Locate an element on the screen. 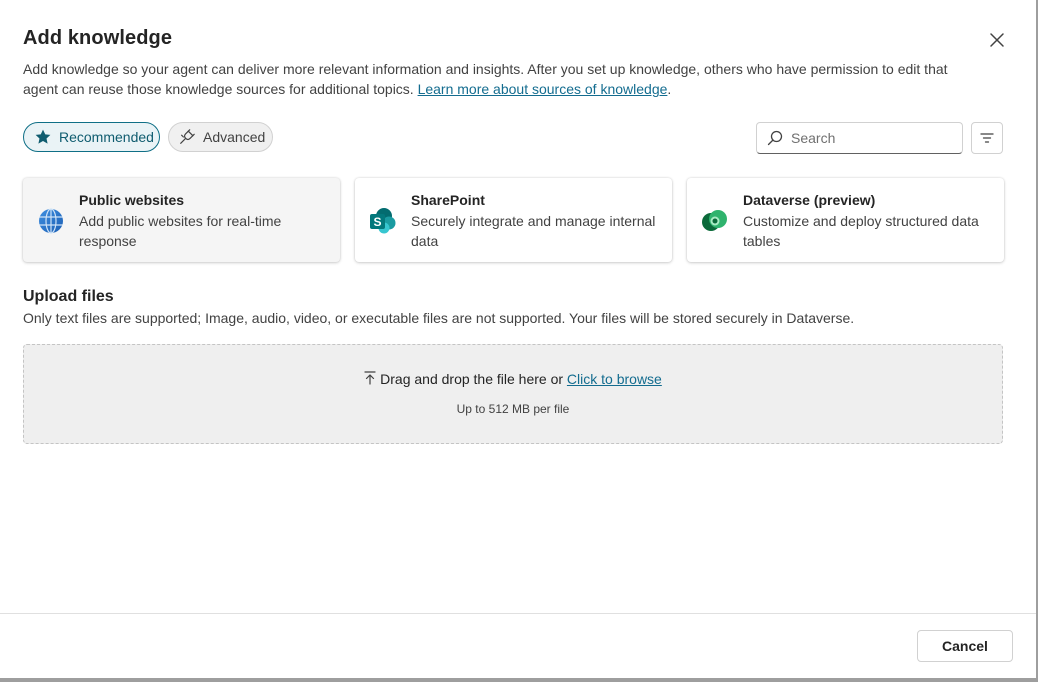 This screenshot has height=682, width=1038. filter-button is located at coordinates (987, 138).